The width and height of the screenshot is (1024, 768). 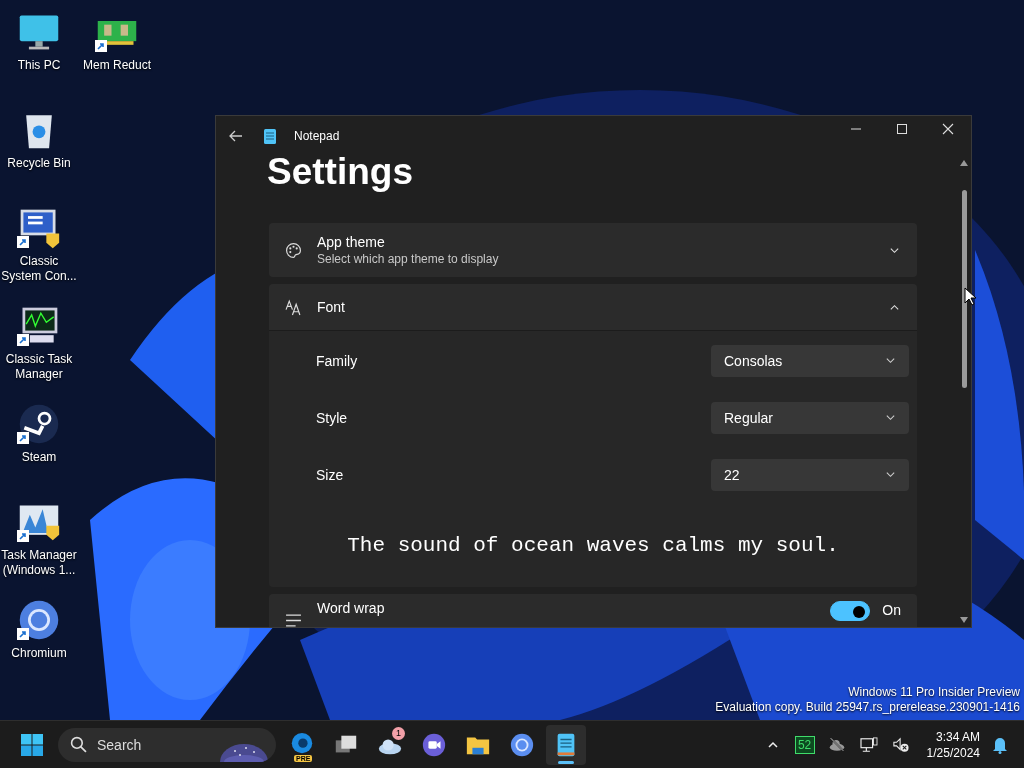 What do you see at coordinates (317, 136) in the screenshot?
I see `window-title: Notepad` at bounding box center [317, 136].